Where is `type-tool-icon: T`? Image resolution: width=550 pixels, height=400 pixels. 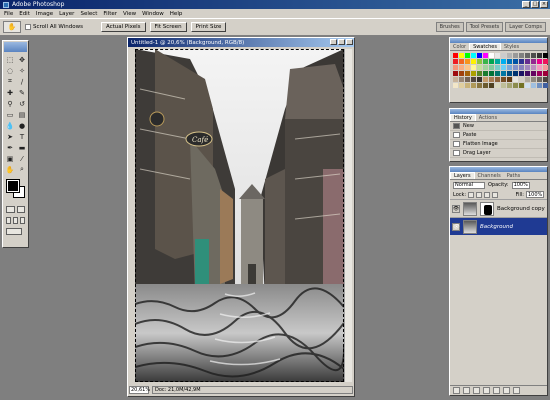 type-tool-icon: T is located at coordinates (22, 136).